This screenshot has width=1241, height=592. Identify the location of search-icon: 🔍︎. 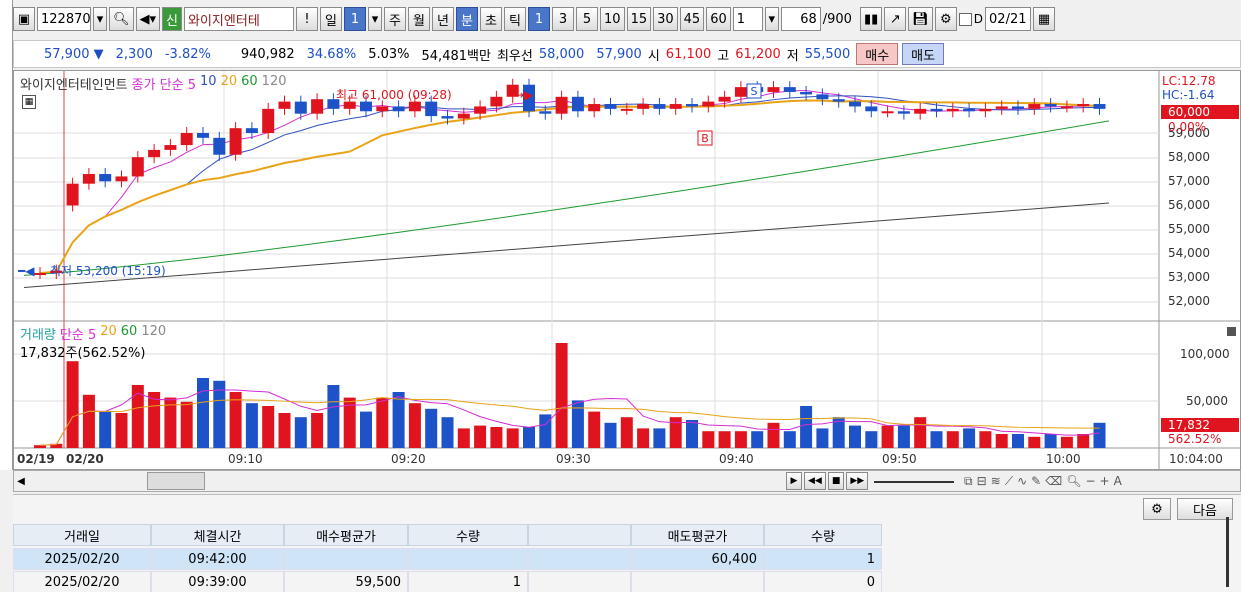
(121, 19).